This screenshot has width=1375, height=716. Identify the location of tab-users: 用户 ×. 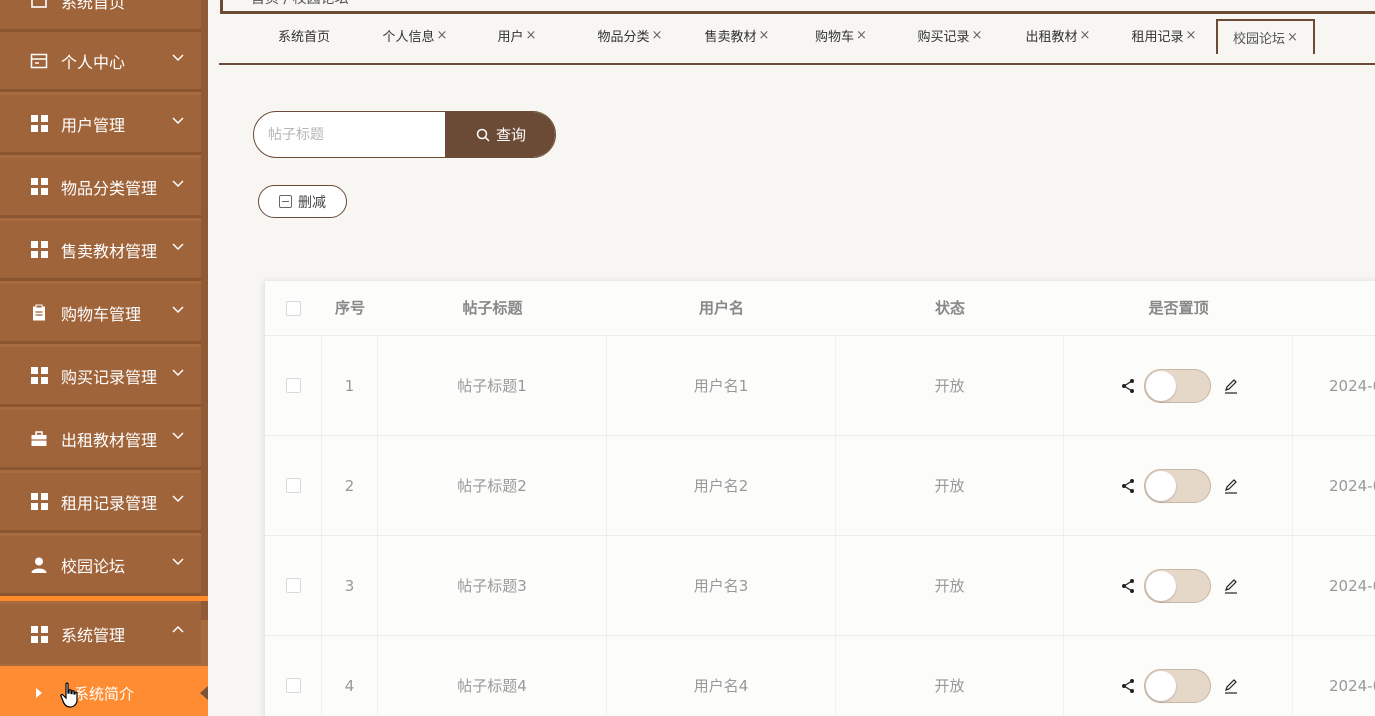
(517, 35).